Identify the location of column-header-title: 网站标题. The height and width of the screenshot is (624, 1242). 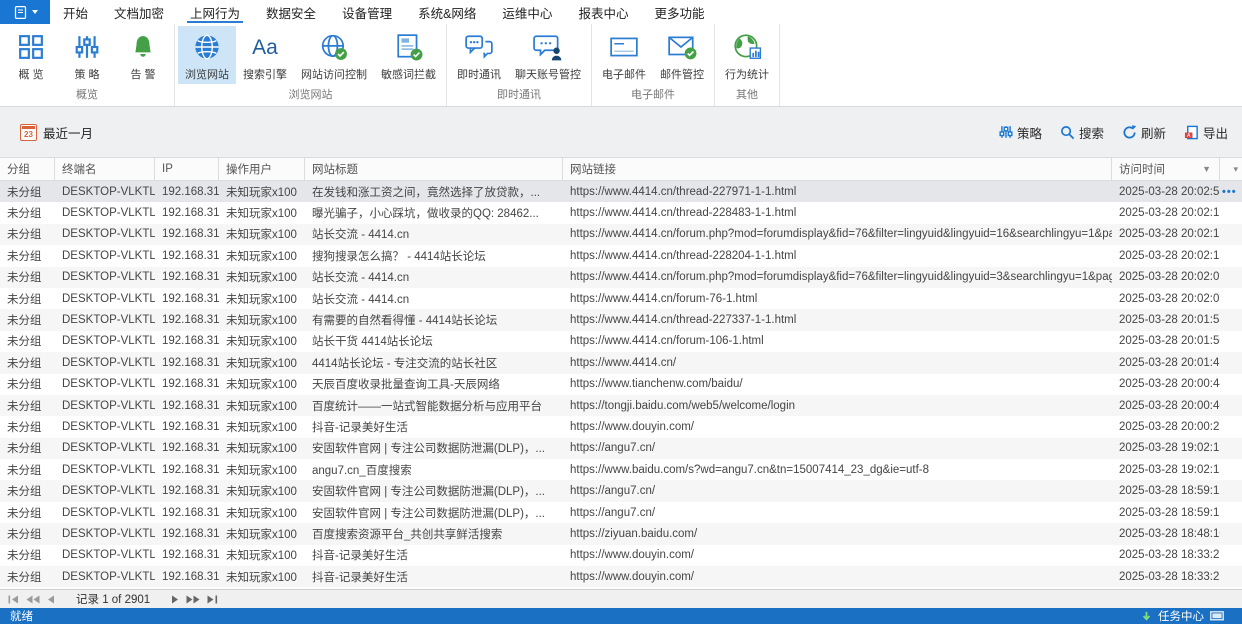
(434, 169).